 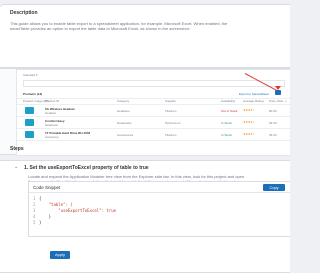 What do you see at coordinates (51, 125) in the screenshot?
I see `product-sub: Notebook` at bounding box center [51, 125].